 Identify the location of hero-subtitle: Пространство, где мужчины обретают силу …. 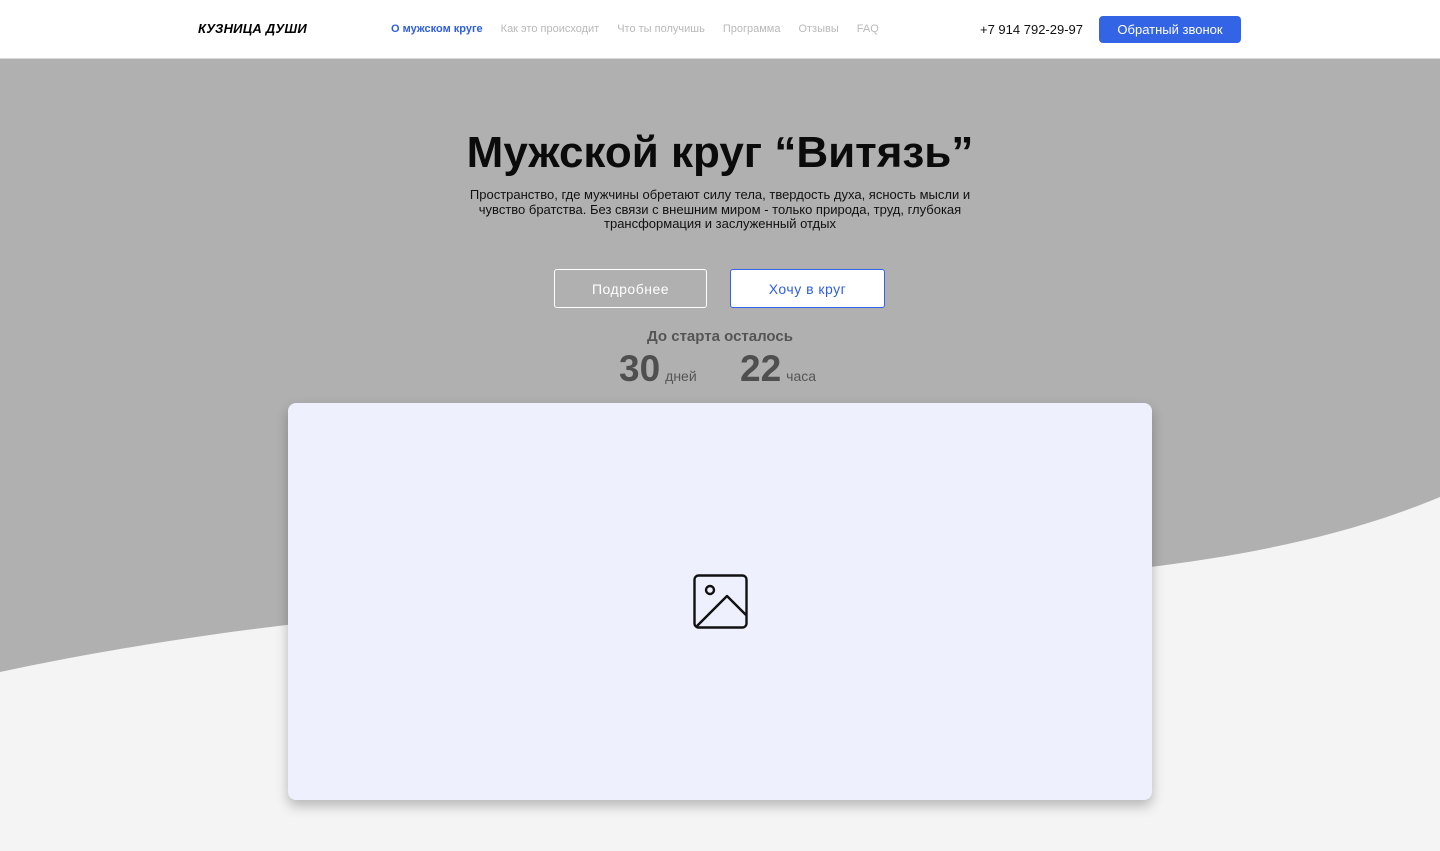
(720, 209).